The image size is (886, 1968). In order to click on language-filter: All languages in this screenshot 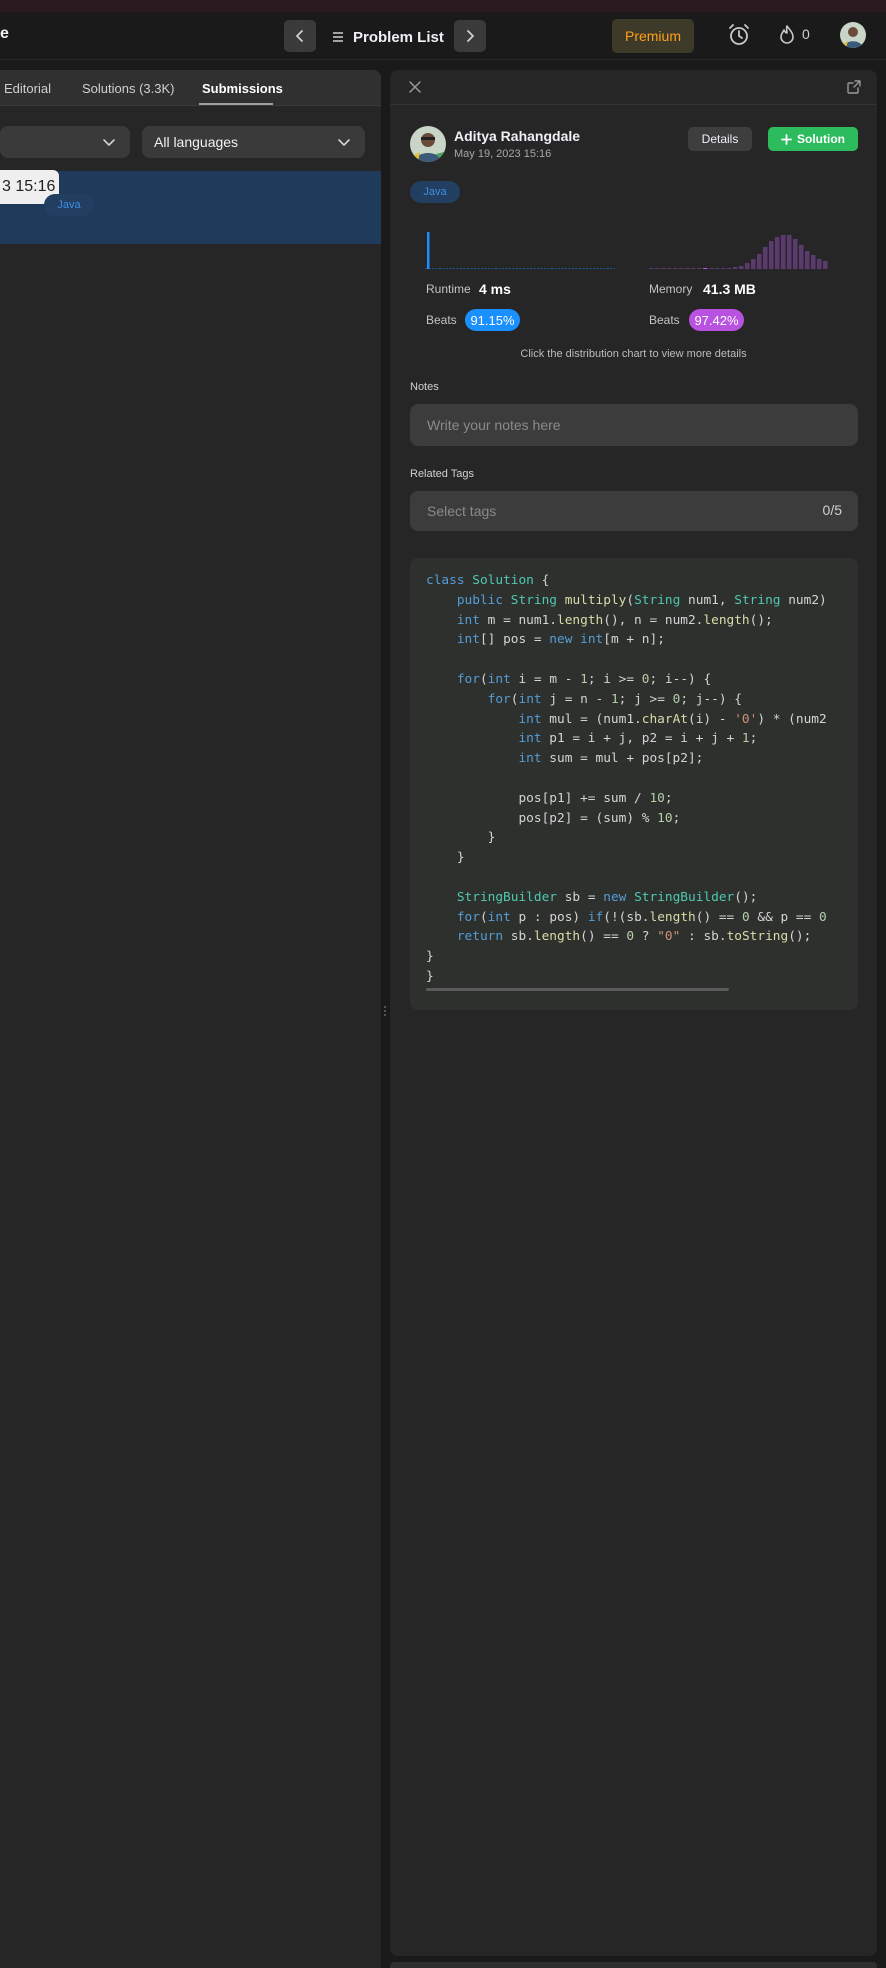, I will do `click(253, 142)`.